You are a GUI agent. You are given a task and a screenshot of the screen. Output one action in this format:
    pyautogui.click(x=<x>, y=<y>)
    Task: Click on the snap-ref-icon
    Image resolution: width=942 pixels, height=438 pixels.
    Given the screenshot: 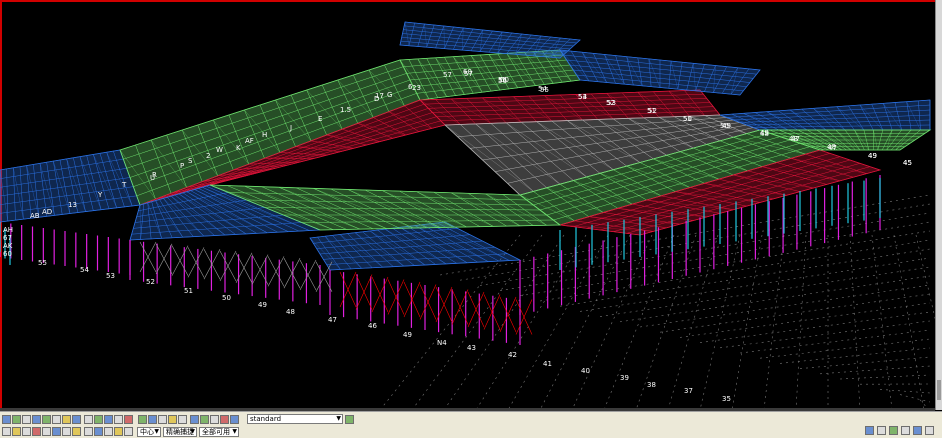 What is the action you would take?
    pyautogui.click(x=98, y=431)
    